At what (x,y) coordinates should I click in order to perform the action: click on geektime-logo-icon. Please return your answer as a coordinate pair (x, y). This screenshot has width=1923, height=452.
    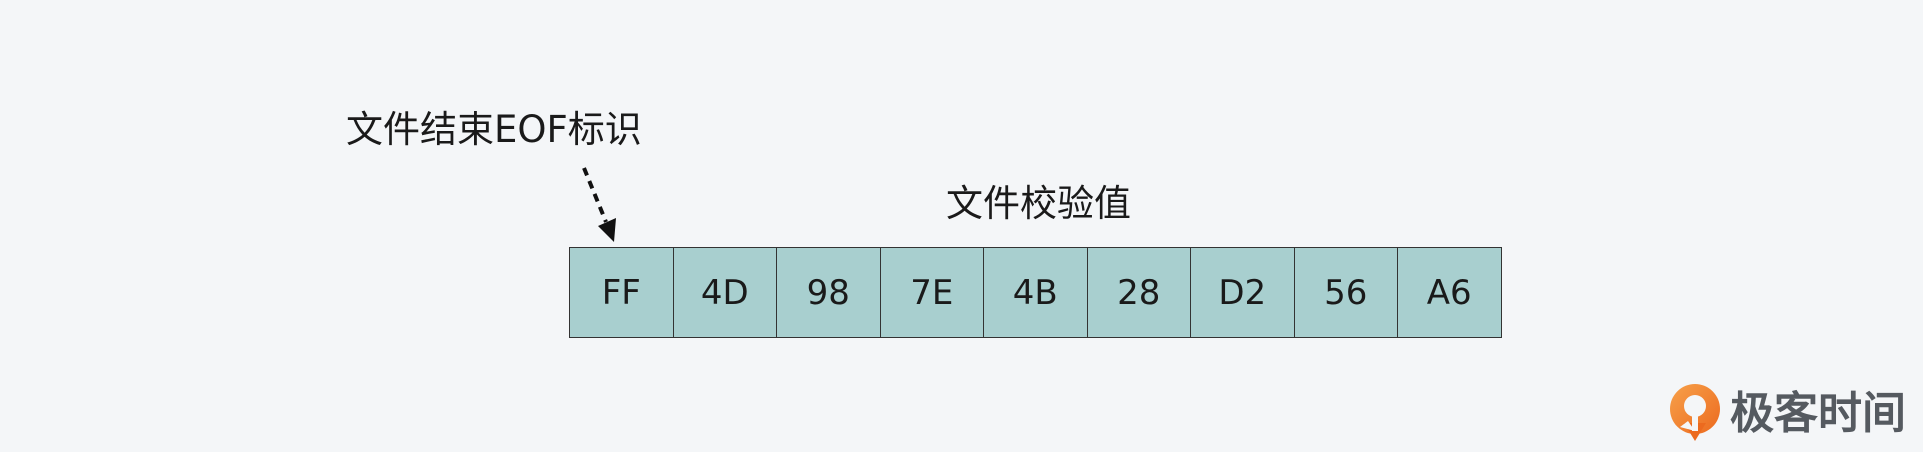
    Looking at the image, I should click on (1695, 412).